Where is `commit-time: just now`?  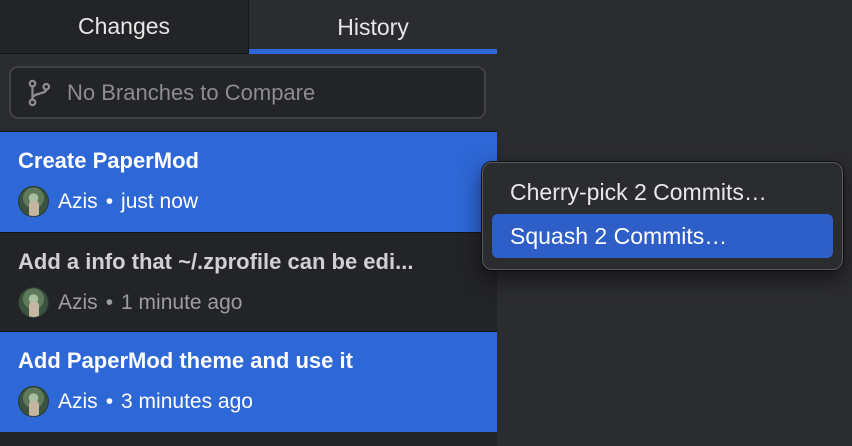 commit-time: just now is located at coordinates (160, 201).